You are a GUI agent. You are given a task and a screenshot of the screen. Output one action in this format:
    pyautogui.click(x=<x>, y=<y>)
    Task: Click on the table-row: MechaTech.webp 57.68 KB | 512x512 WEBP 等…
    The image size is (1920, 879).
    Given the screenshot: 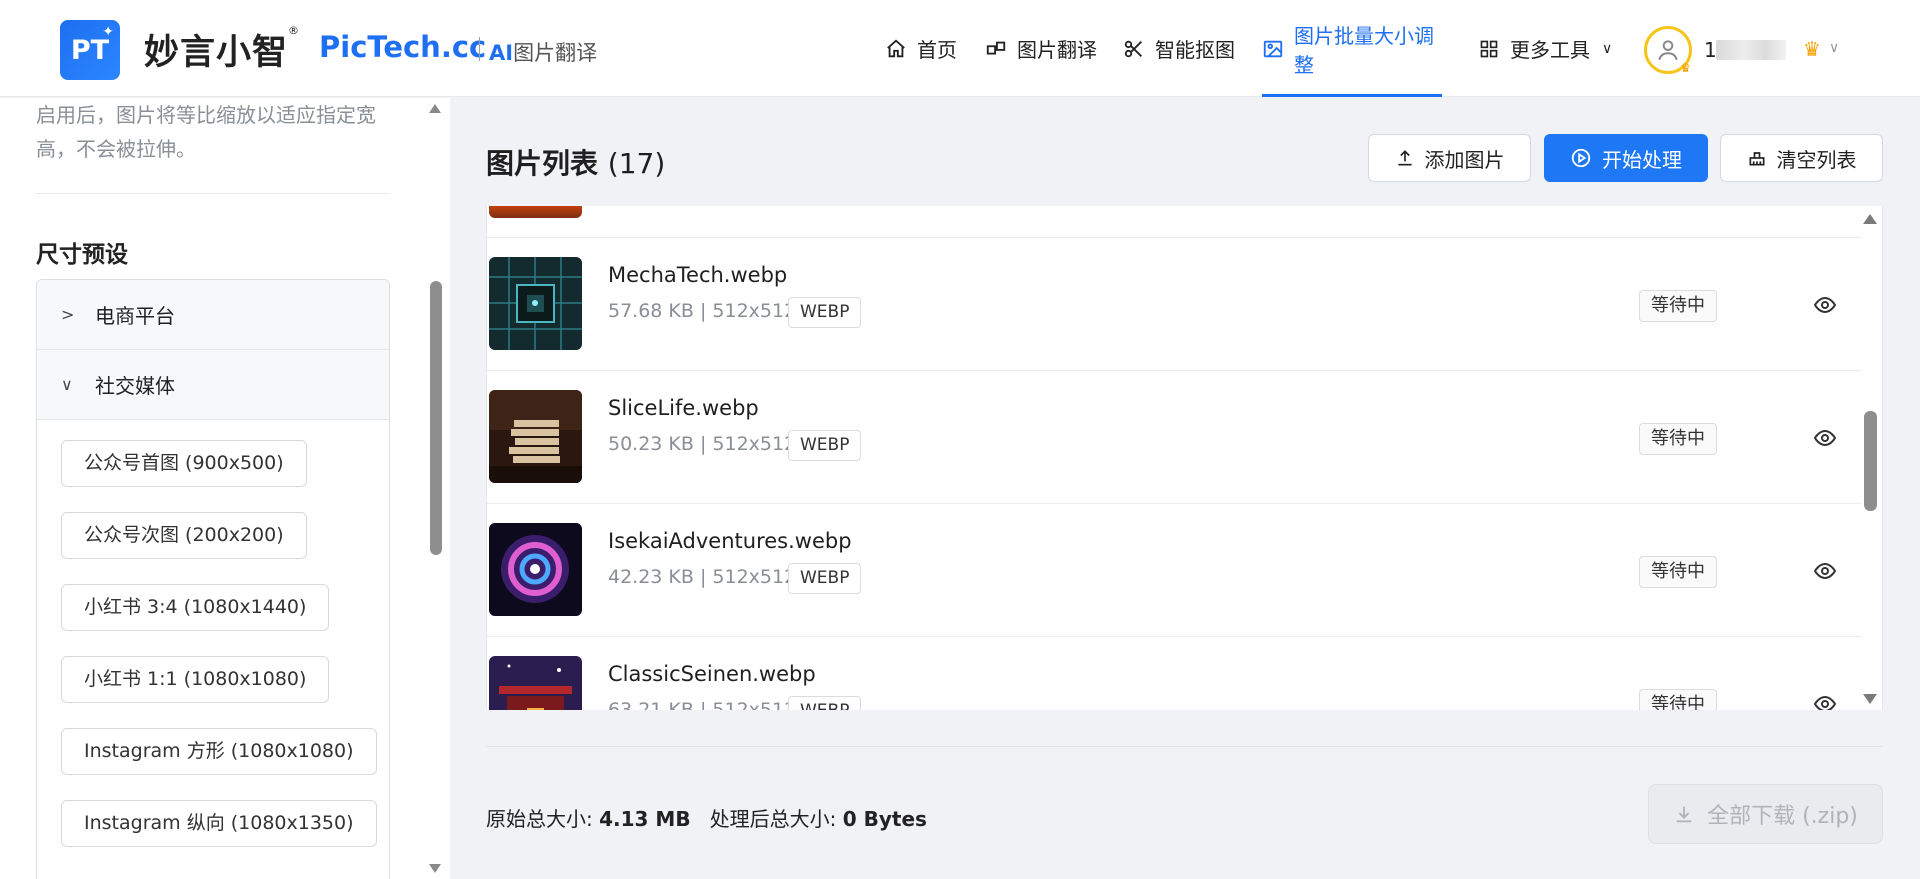 What is the action you would take?
    pyautogui.click(x=1174, y=304)
    